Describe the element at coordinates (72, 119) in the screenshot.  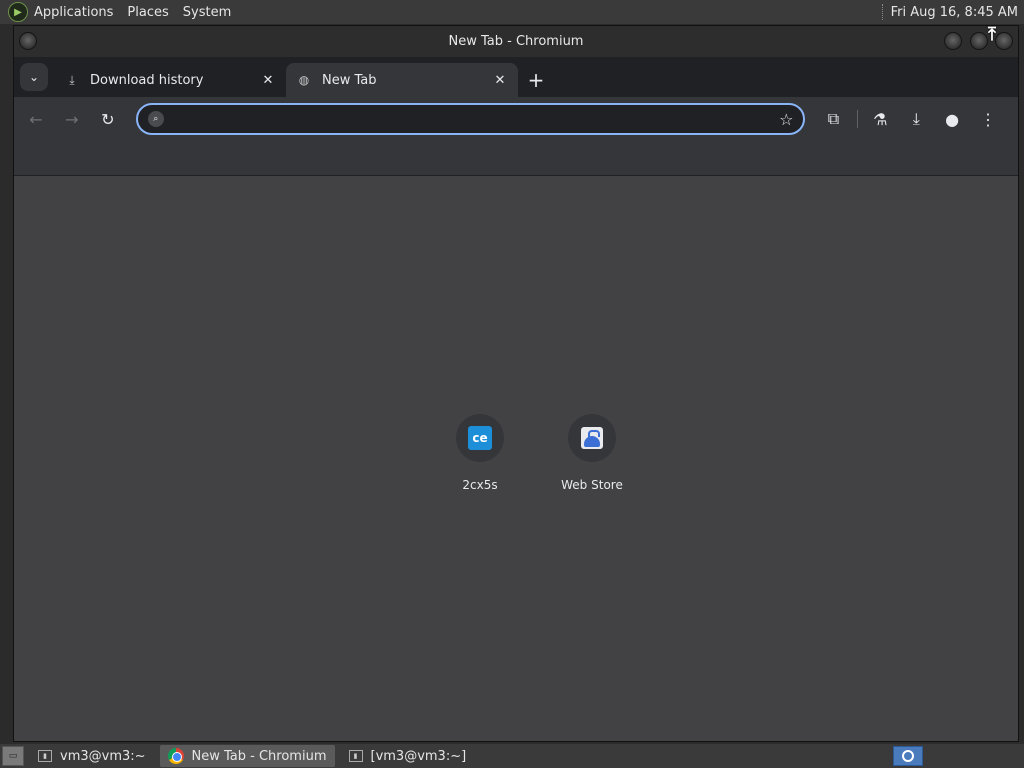
I see `forward-button: →` at that location.